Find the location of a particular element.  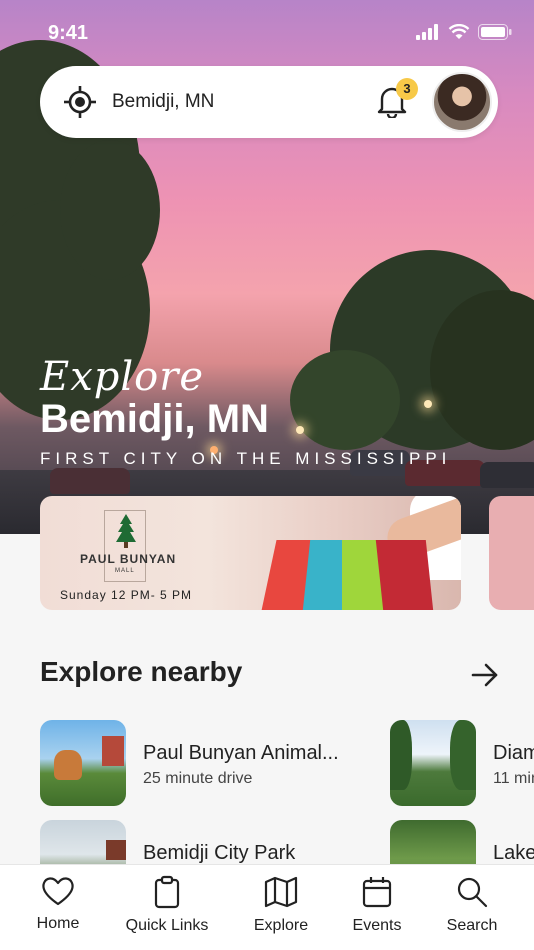

tab-bar: Home Quick Links Explore Events Search is located at coordinates (267, 907).